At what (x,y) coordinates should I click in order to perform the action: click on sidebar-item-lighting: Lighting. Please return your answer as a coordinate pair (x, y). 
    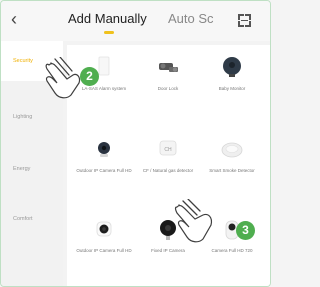
    Looking at the image, I should click on (32, 117).